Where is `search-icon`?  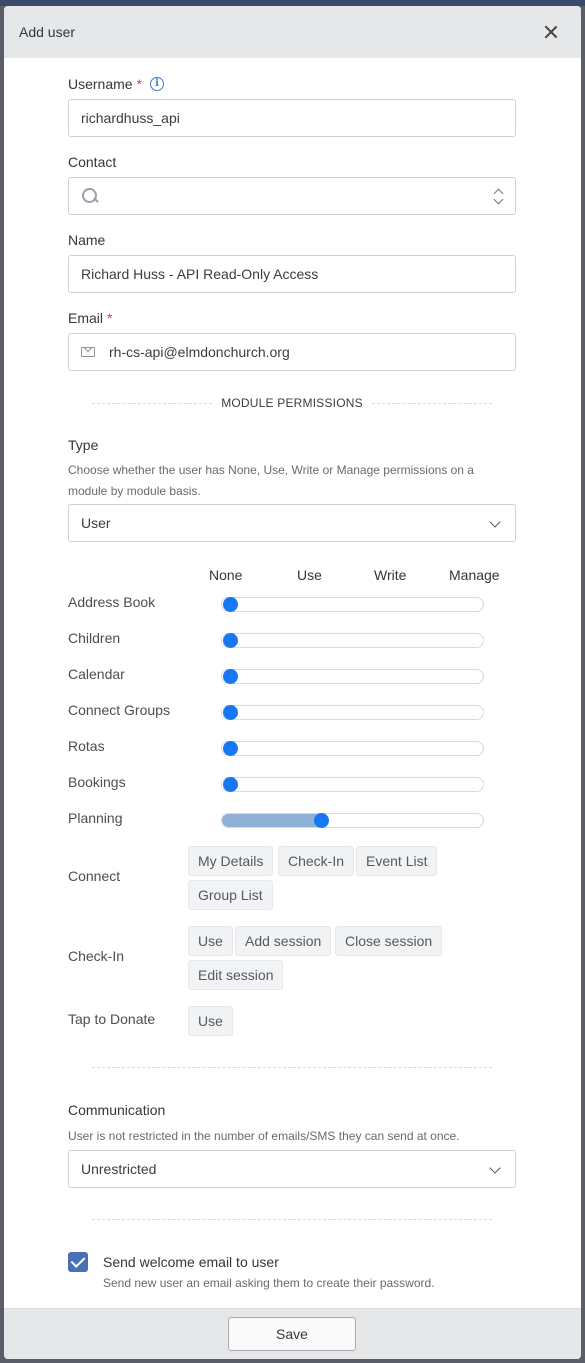 search-icon is located at coordinates (90, 196).